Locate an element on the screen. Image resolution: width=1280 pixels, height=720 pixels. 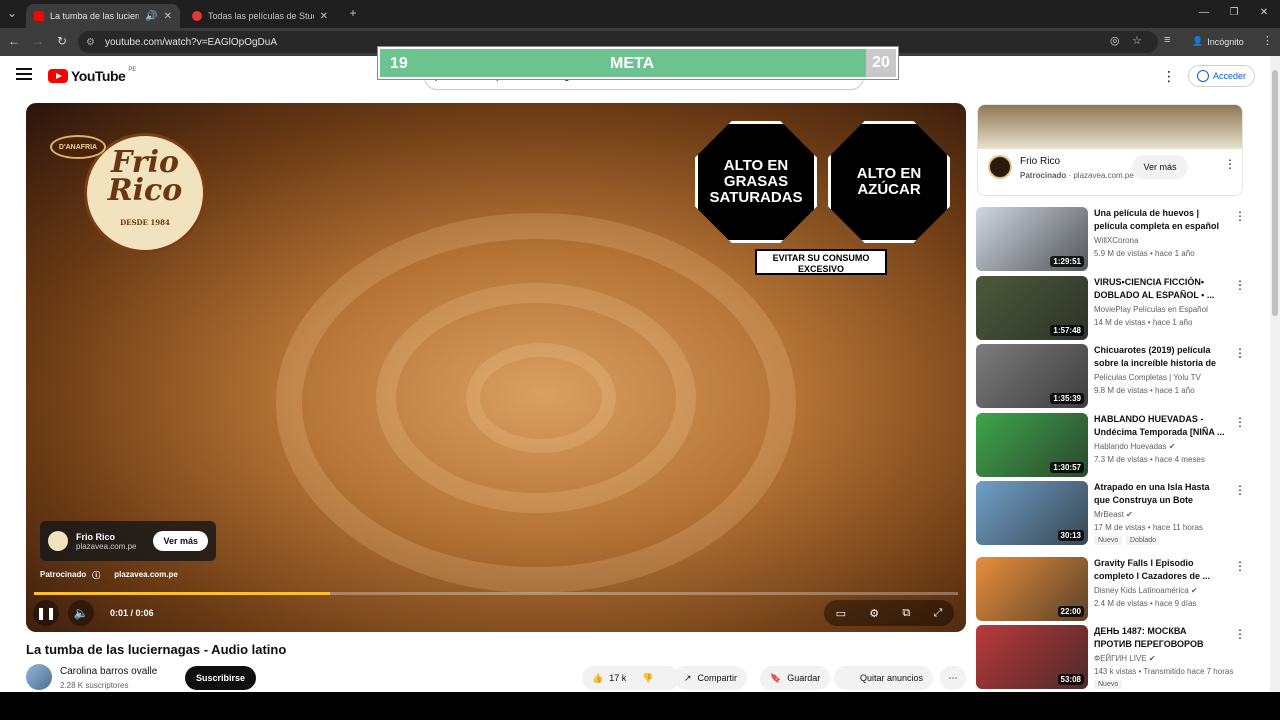
video-thumbnail: 53:08 is located at coordinates (1032, 657).